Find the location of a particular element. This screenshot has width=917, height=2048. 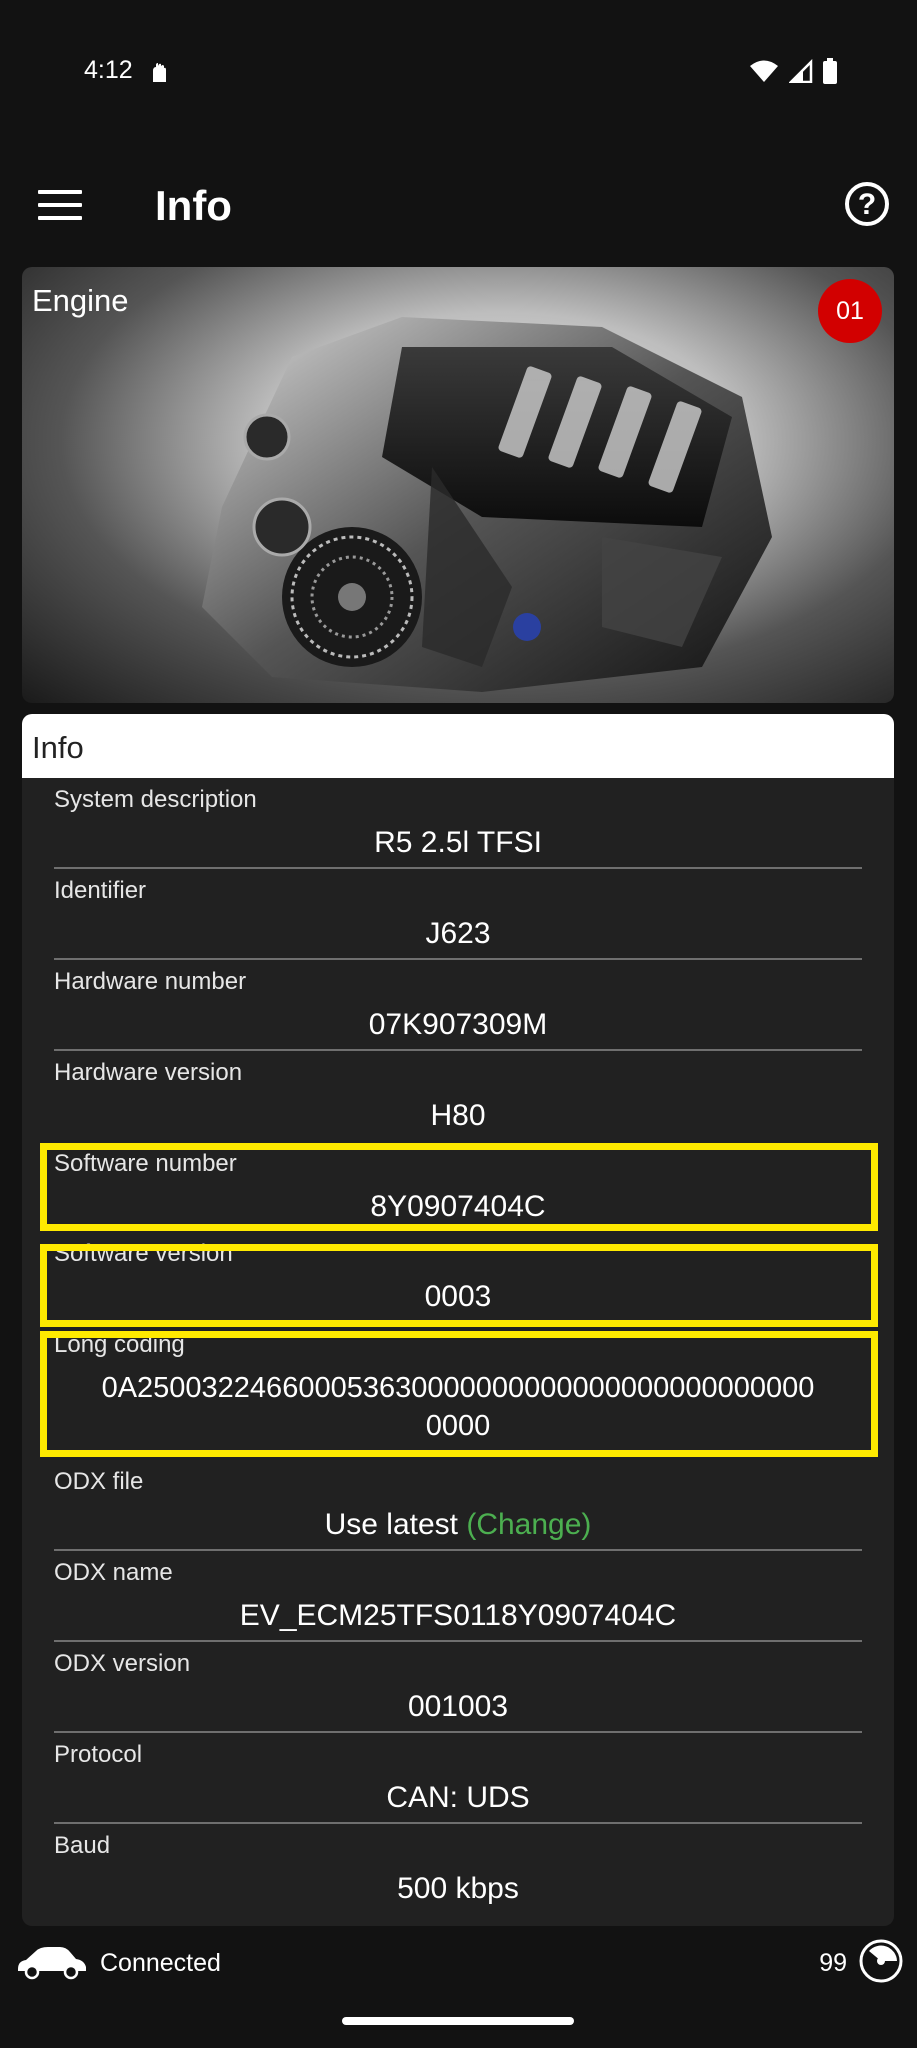

help-icon: ? is located at coordinates (867, 204).